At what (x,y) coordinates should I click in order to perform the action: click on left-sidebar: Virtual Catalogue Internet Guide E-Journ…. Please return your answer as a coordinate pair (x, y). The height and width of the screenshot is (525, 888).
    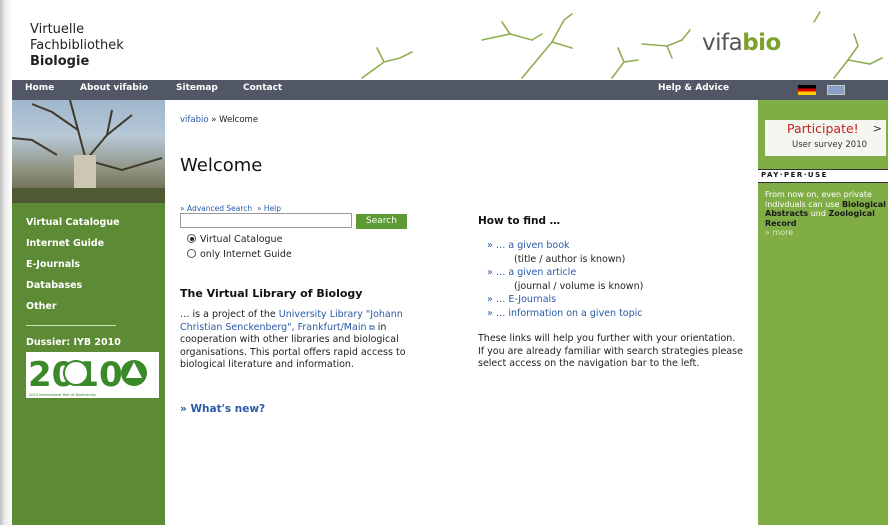
    Looking at the image, I should click on (88, 312).